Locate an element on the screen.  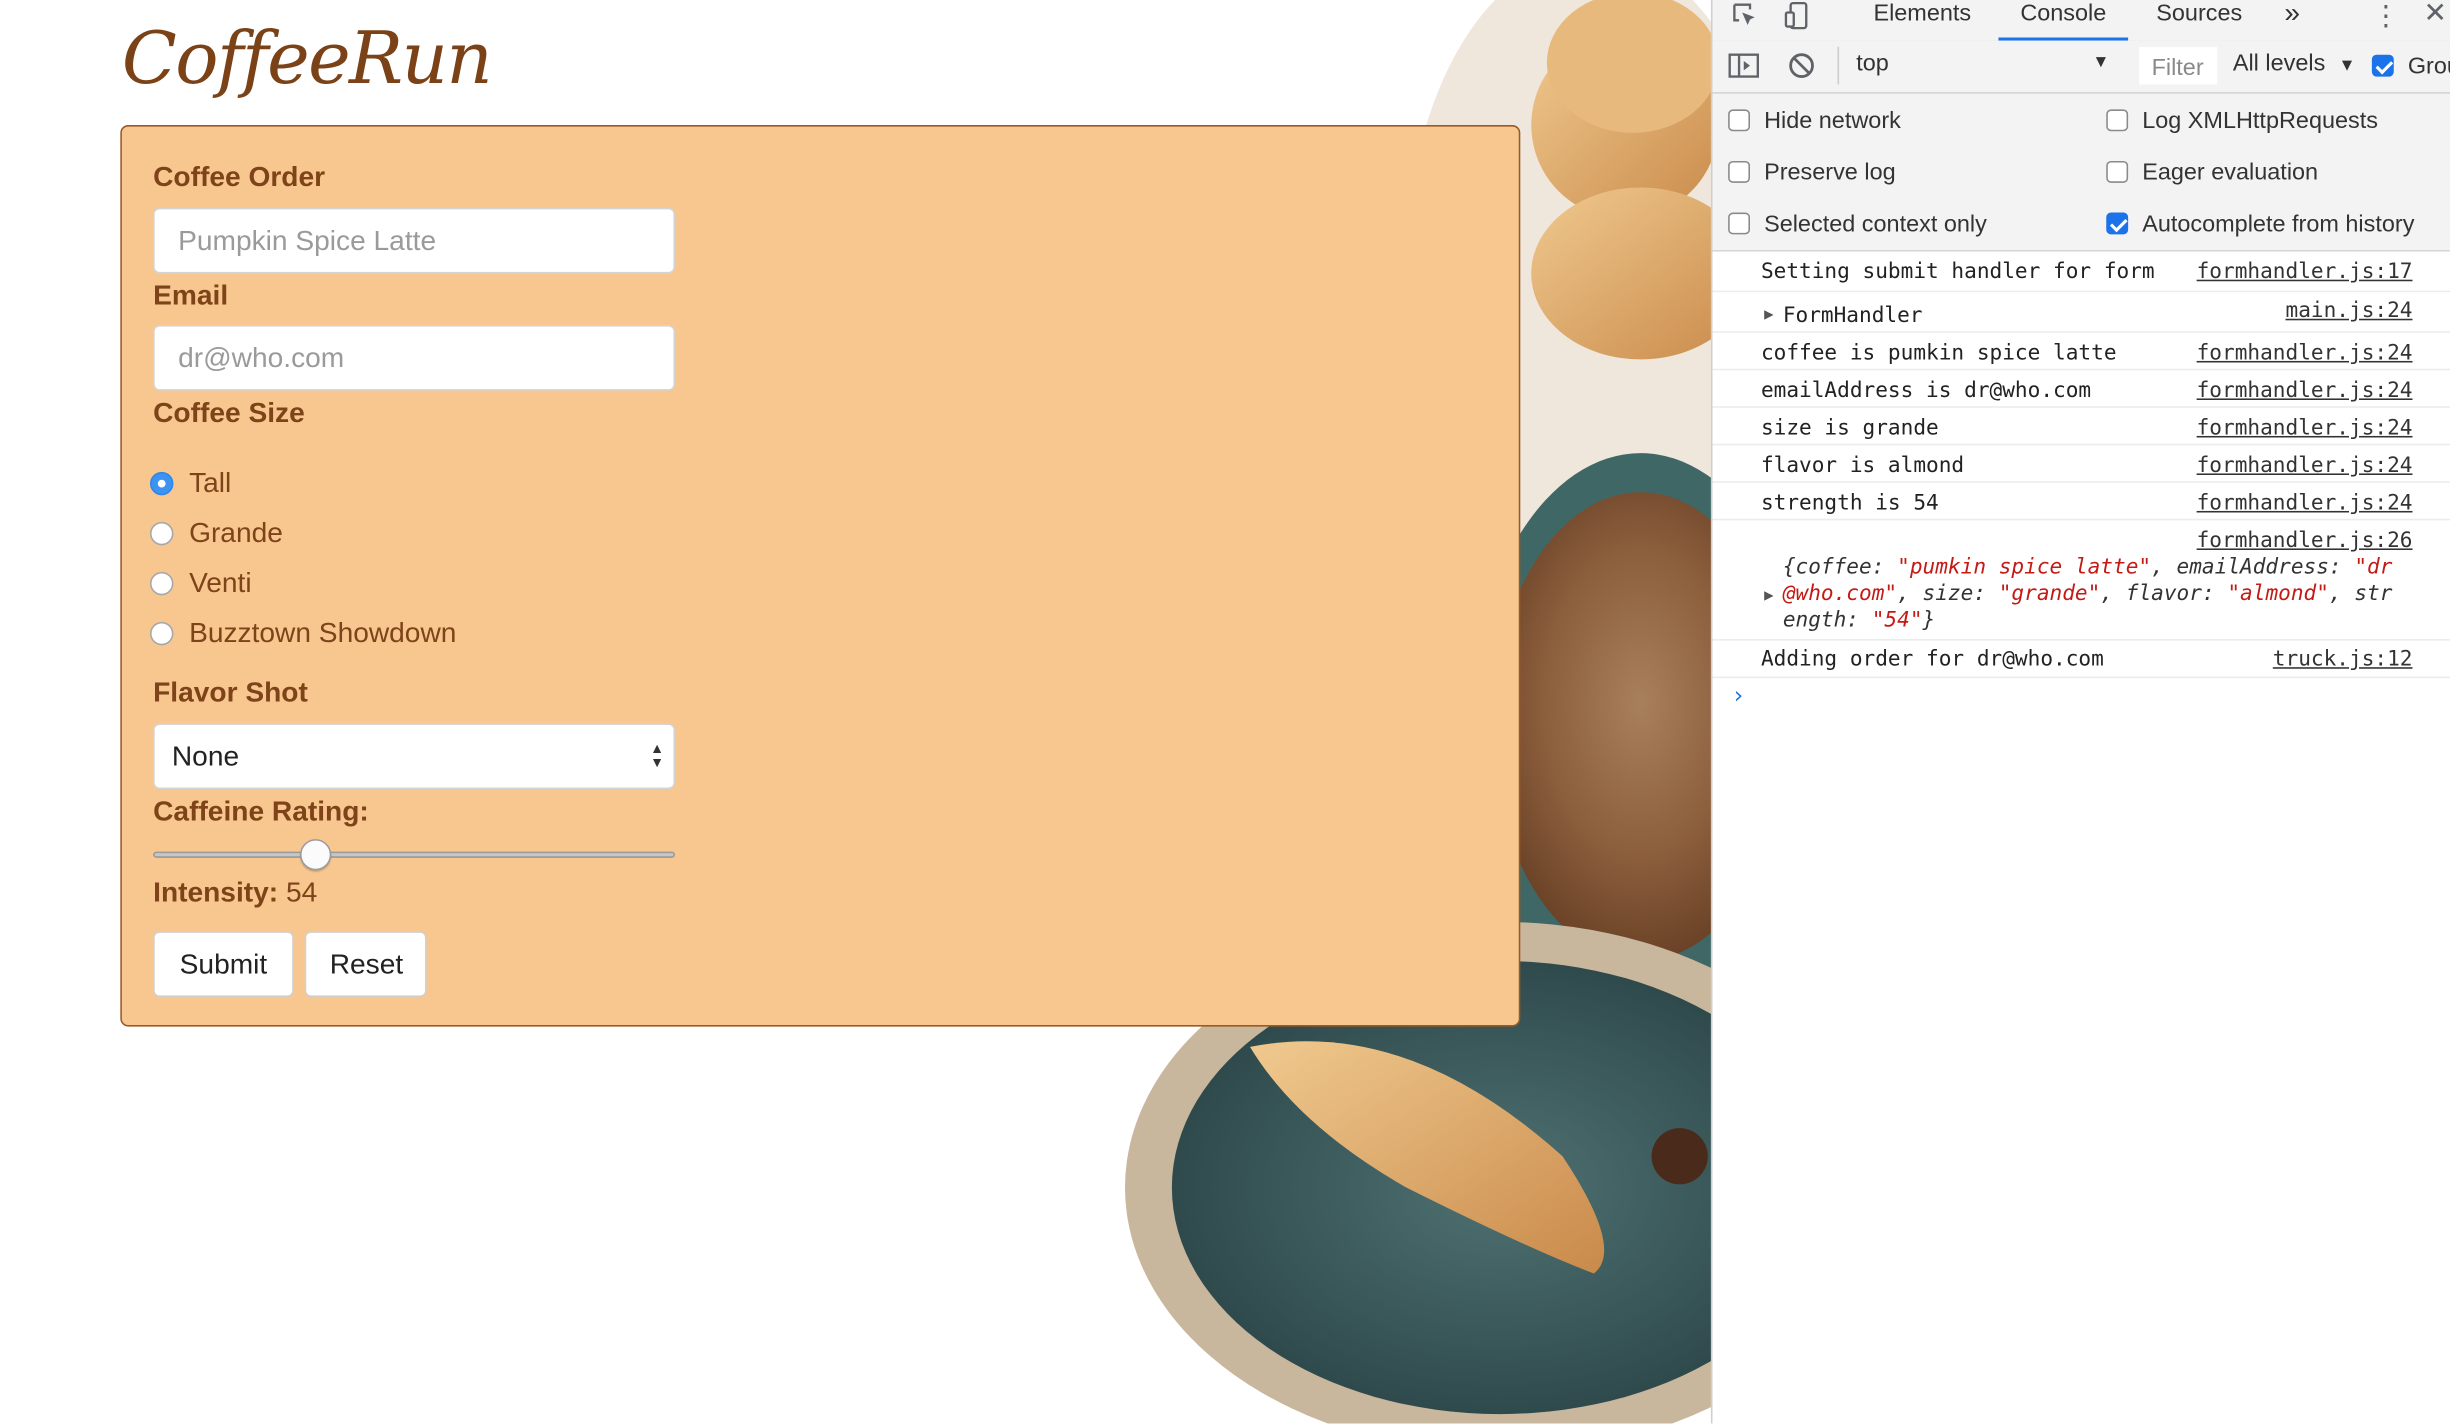
email-input is located at coordinates (414, 358).